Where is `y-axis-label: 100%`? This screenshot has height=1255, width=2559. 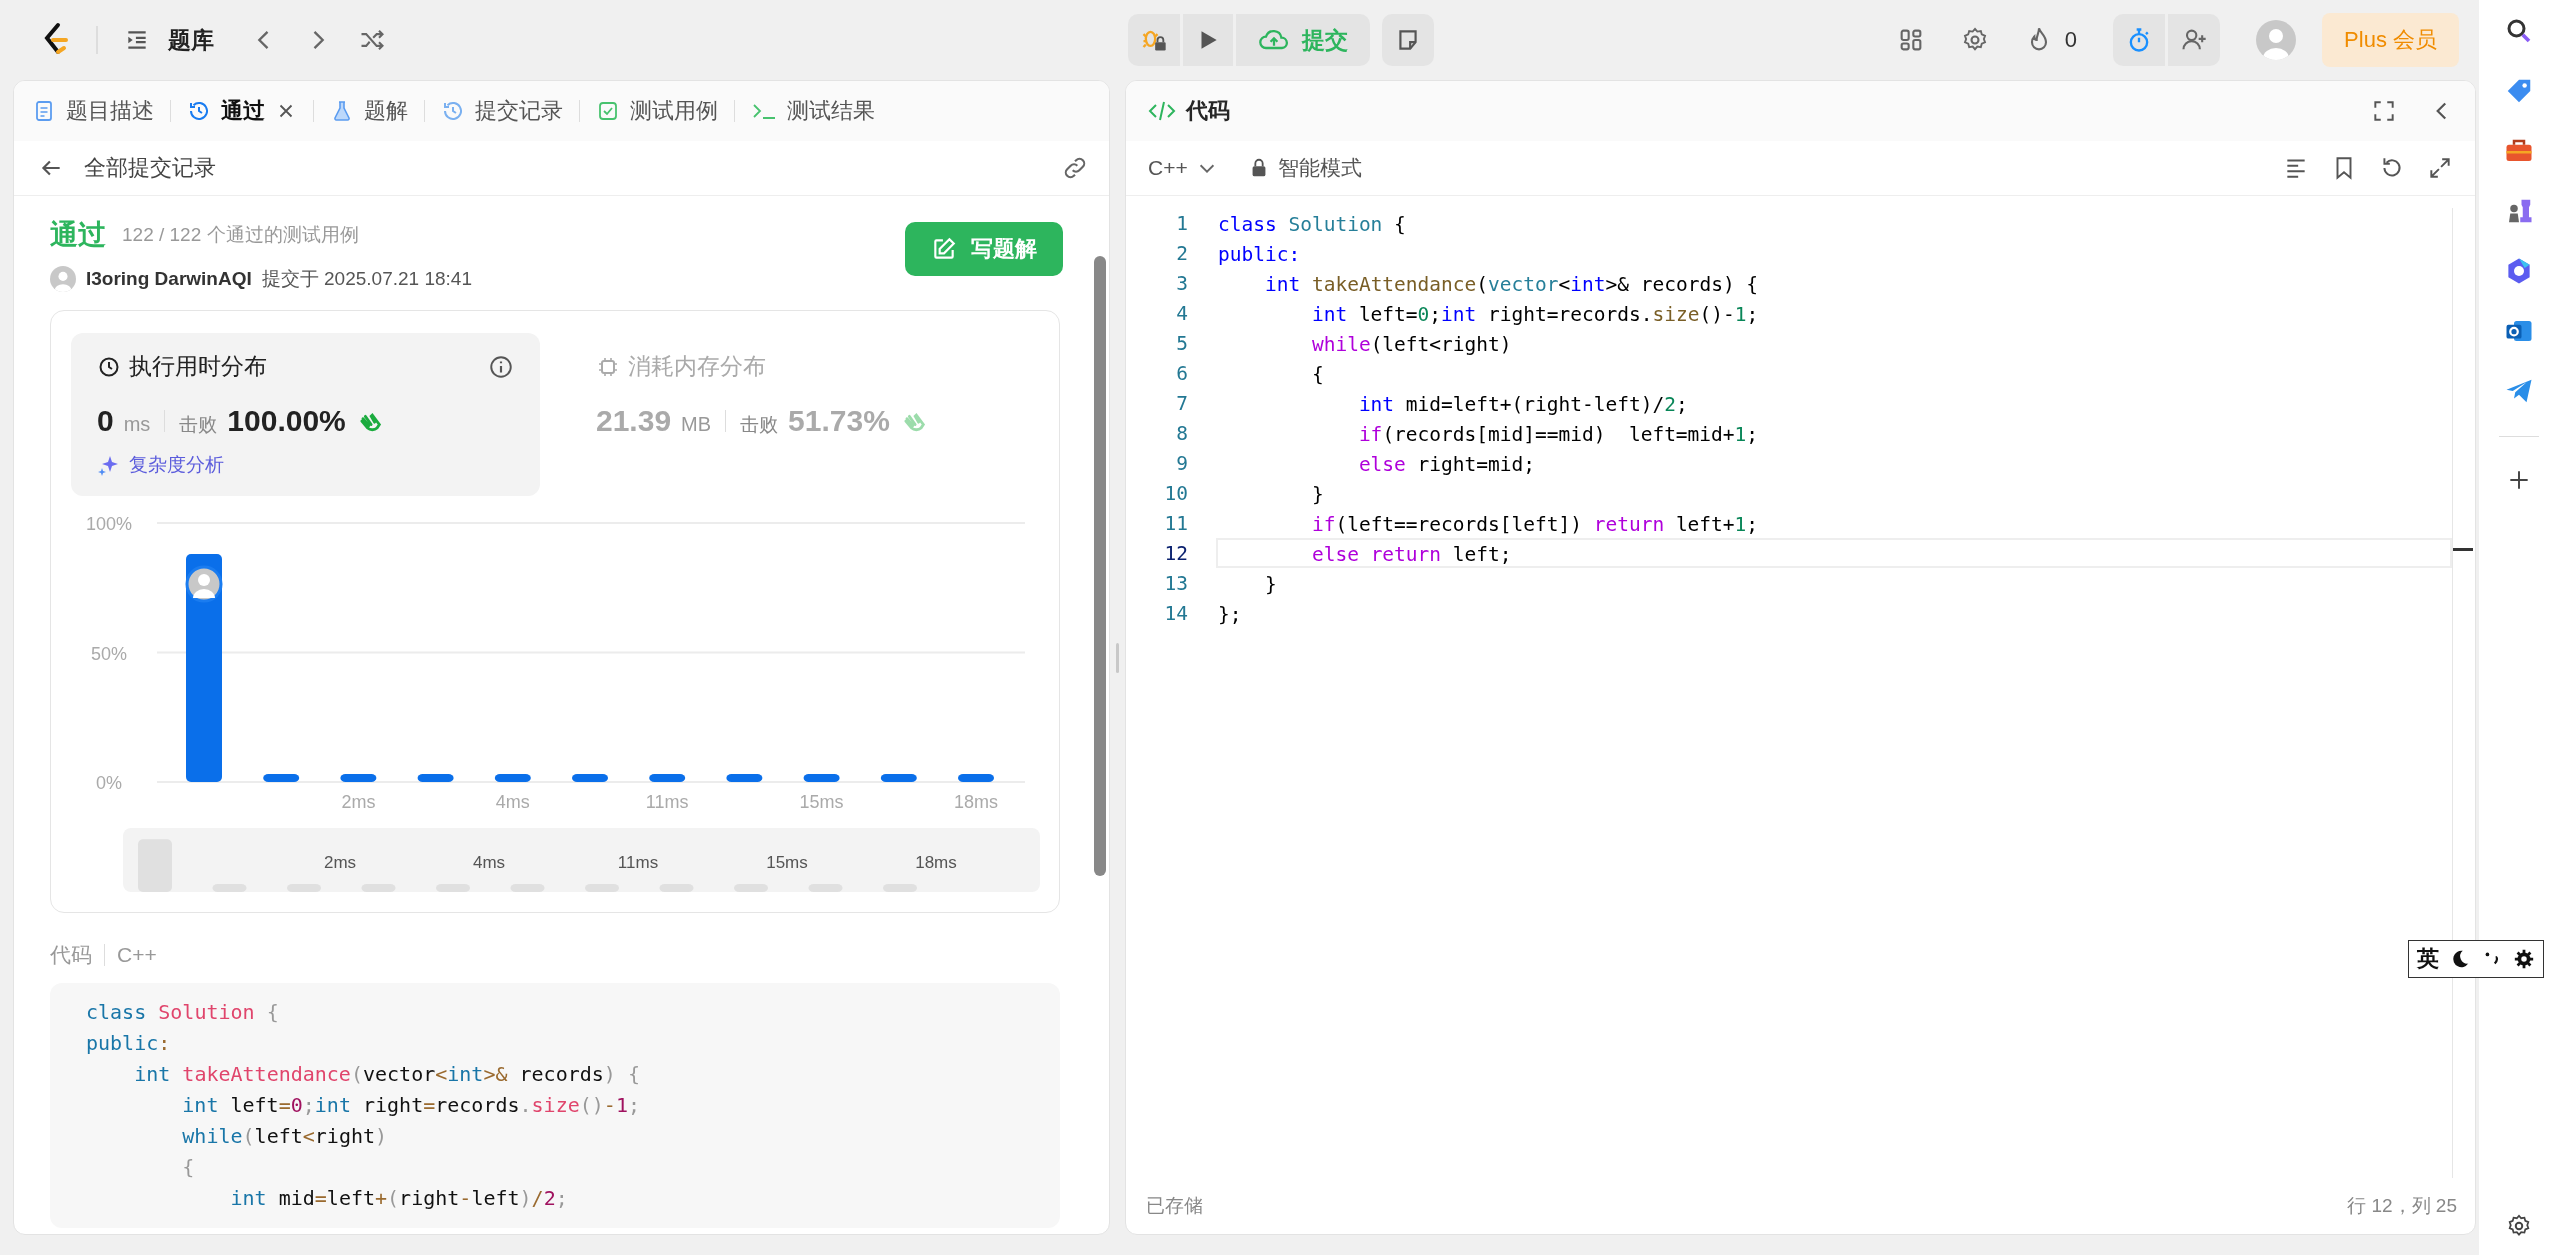
y-axis-label: 100% is located at coordinates (109, 524).